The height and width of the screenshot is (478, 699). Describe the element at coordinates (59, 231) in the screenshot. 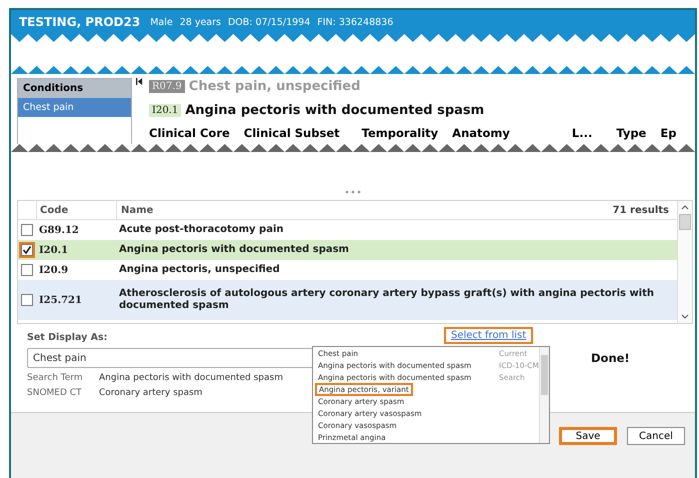

I see `code-cell-text: G89.12` at that location.